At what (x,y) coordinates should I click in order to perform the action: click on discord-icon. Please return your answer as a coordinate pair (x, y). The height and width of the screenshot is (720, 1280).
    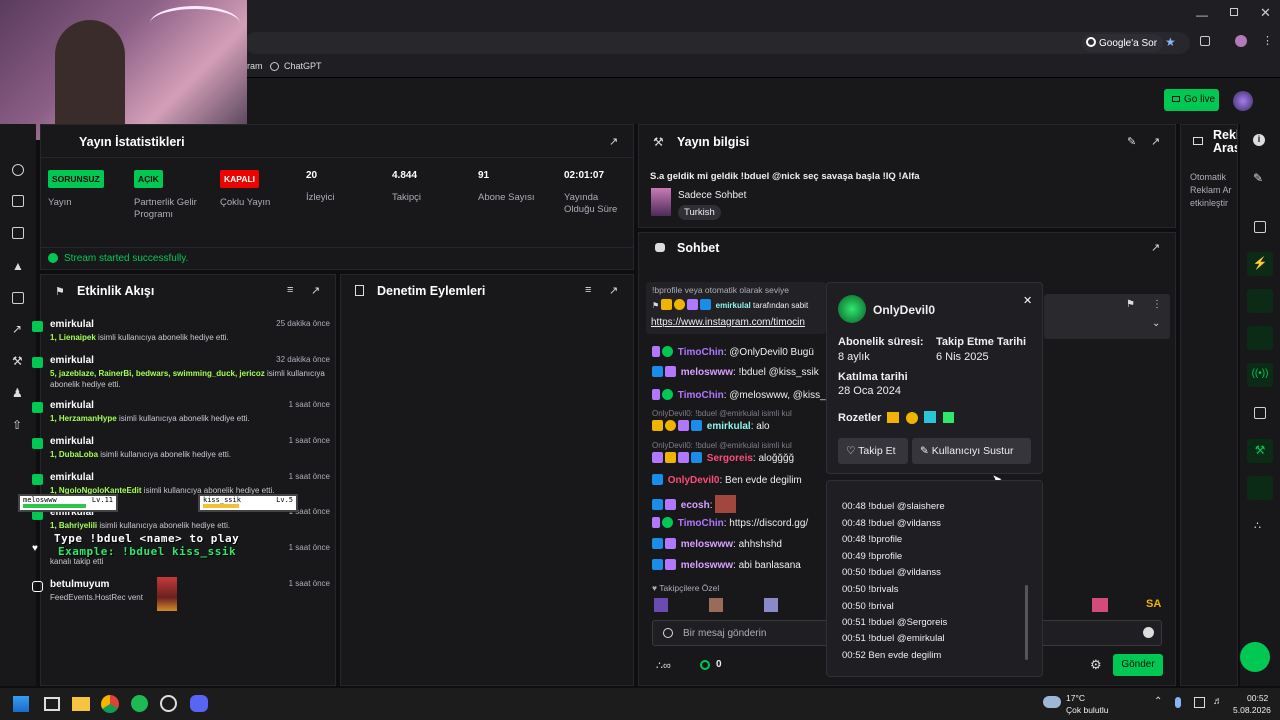
    Looking at the image, I should click on (199, 703).